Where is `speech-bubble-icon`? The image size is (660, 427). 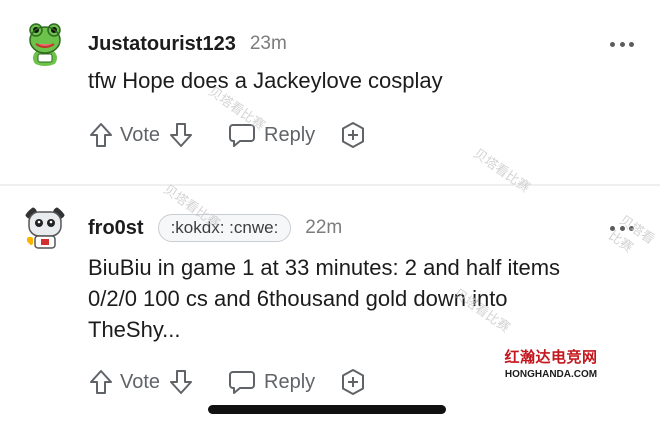 speech-bubble-icon is located at coordinates (242, 382).